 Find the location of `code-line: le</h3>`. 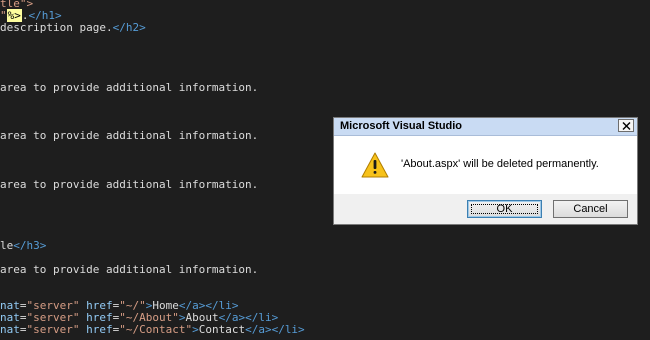

code-line: le</h3> is located at coordinates (23, 245).